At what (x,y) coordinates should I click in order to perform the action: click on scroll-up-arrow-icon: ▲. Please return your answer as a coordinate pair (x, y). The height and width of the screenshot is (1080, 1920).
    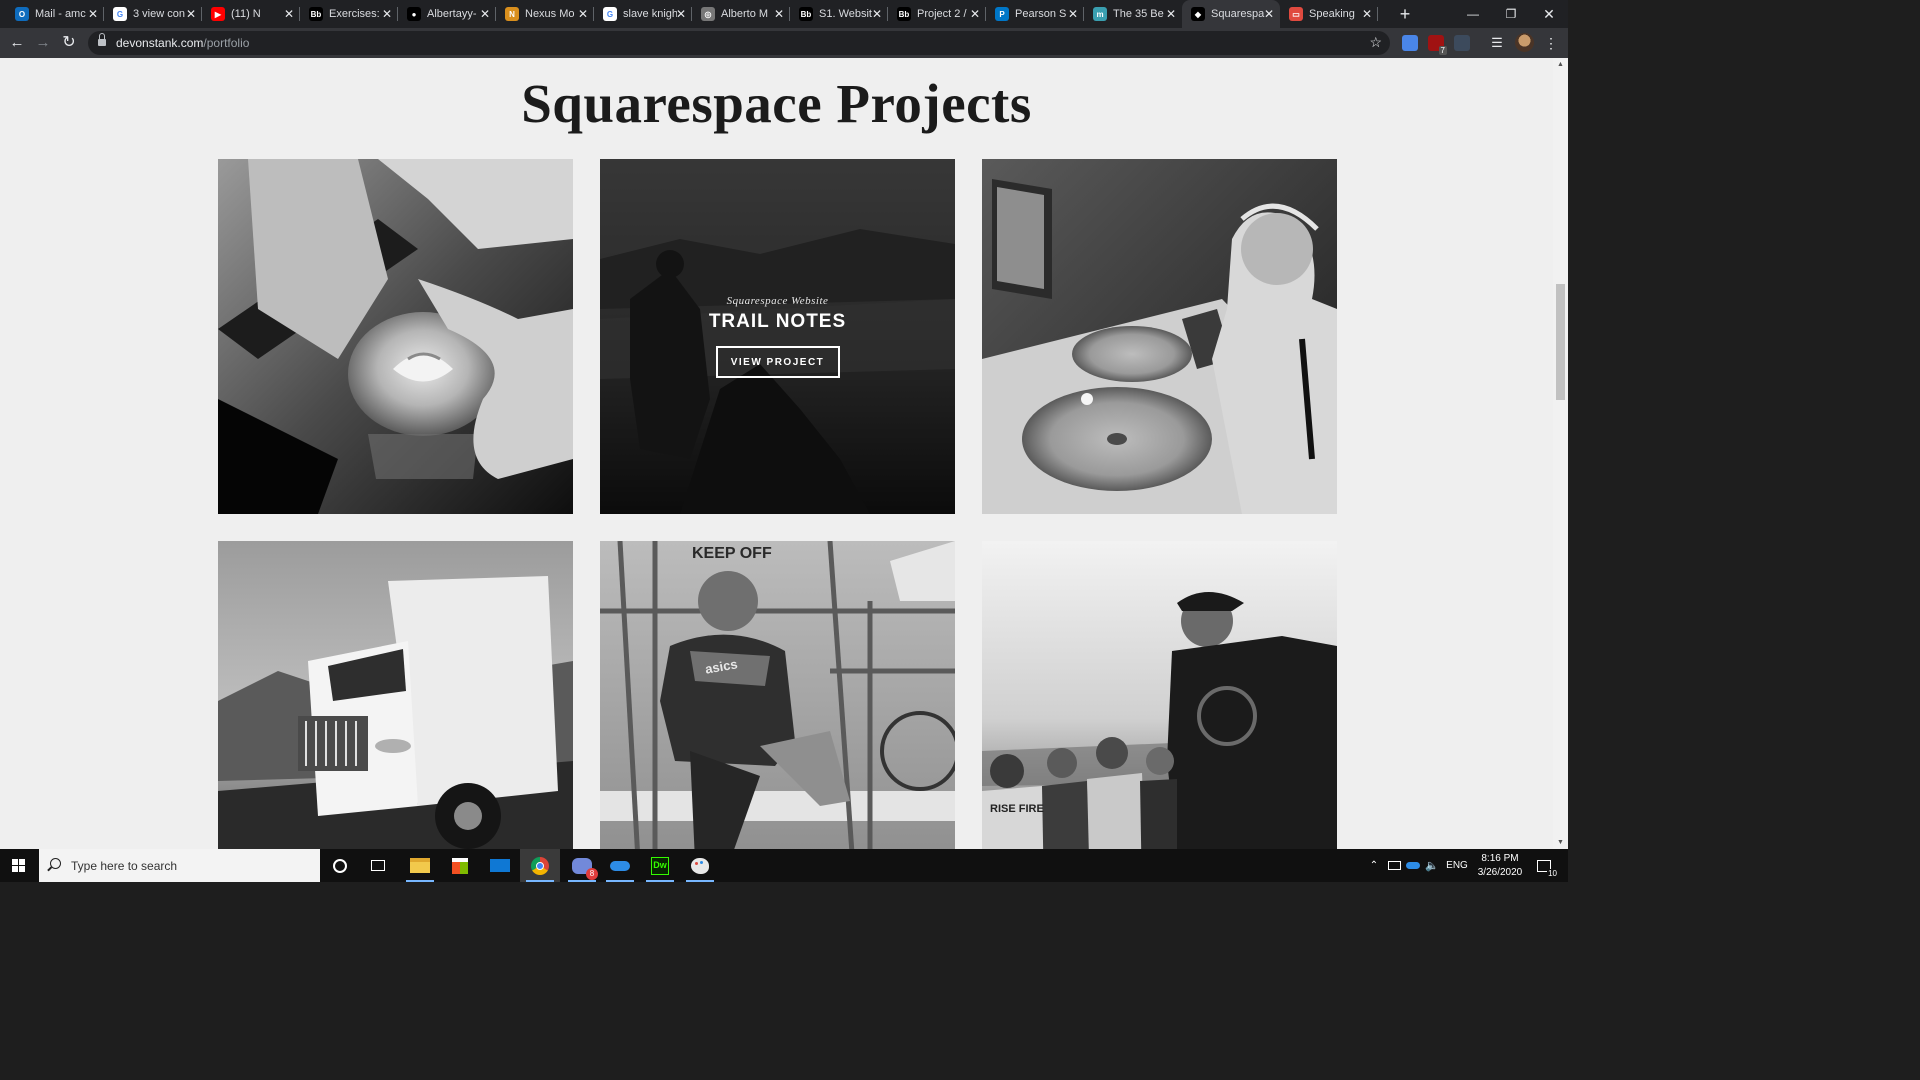
    Looking at the image, I should click on (1560, 64).